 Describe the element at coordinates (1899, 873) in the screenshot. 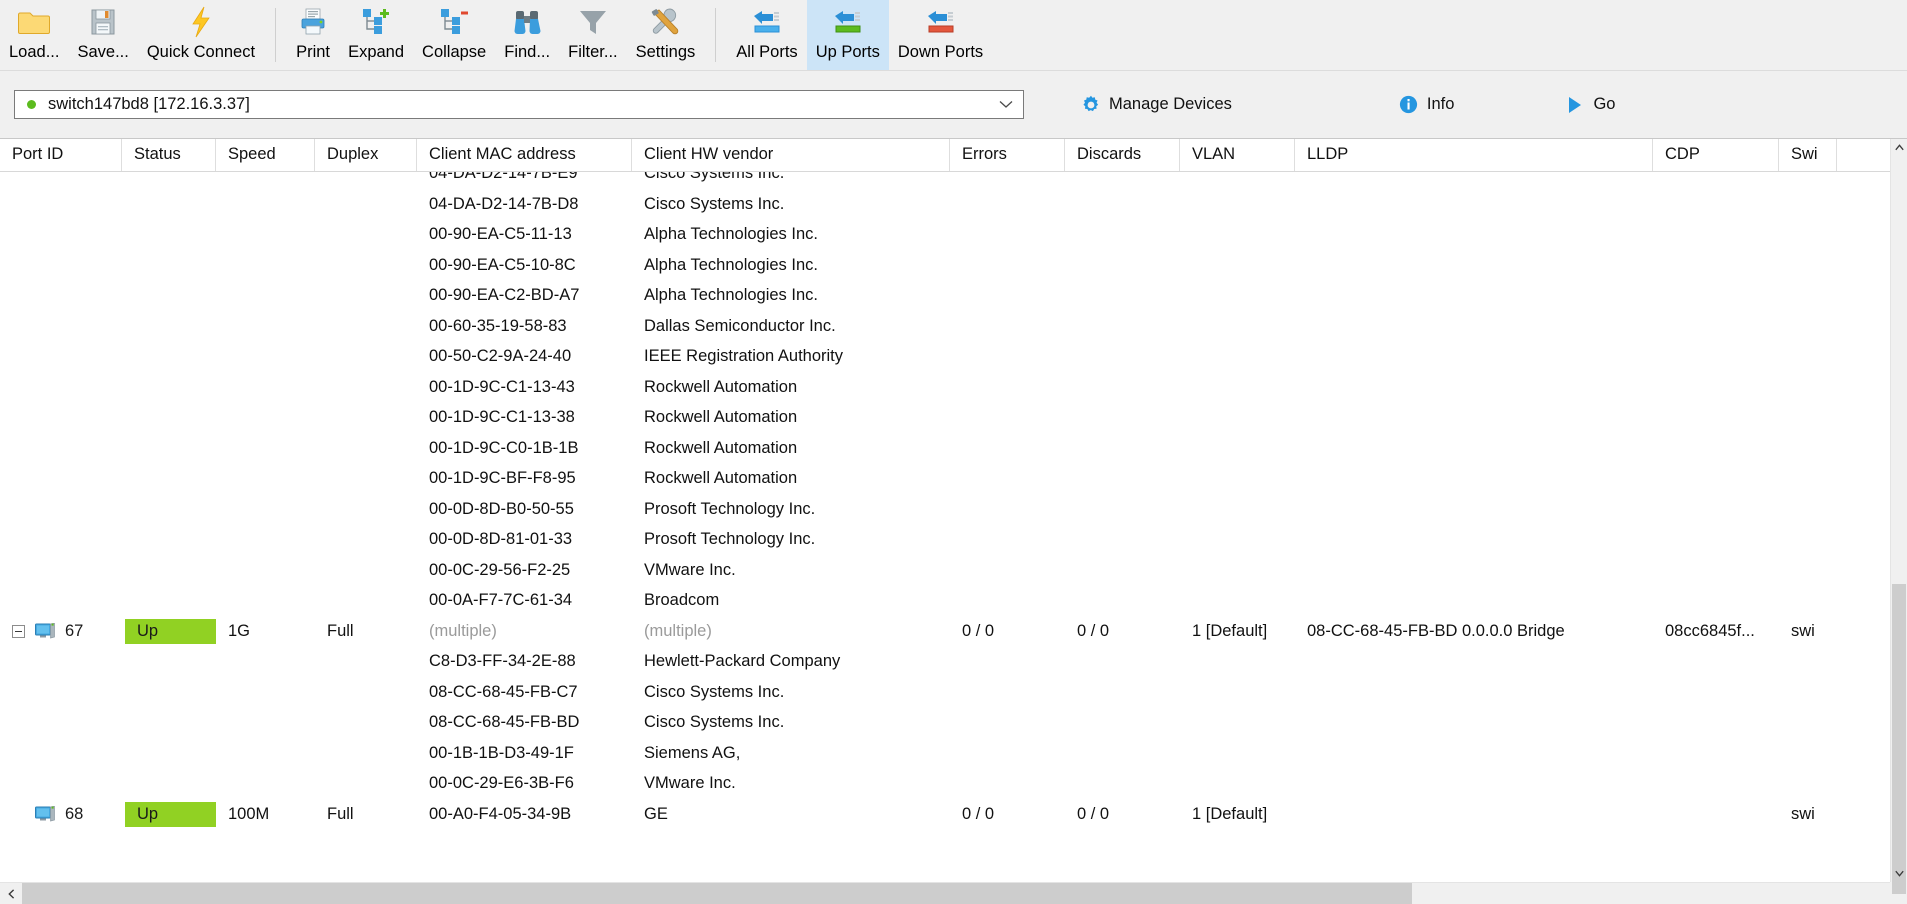

I see `scroll-down-arrow-icon` at that location.